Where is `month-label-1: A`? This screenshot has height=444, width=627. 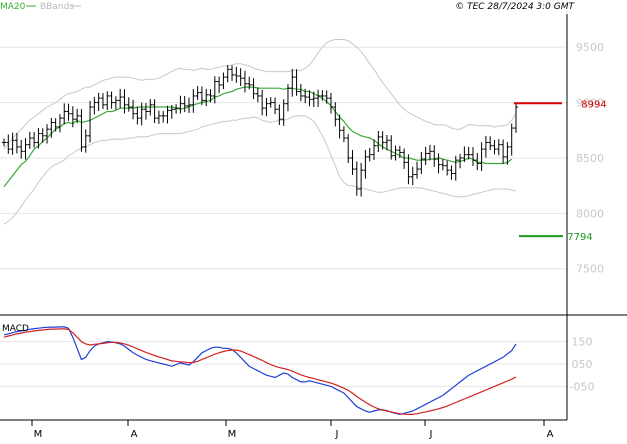
month-label-1: A is located at coordinates (134, 434).